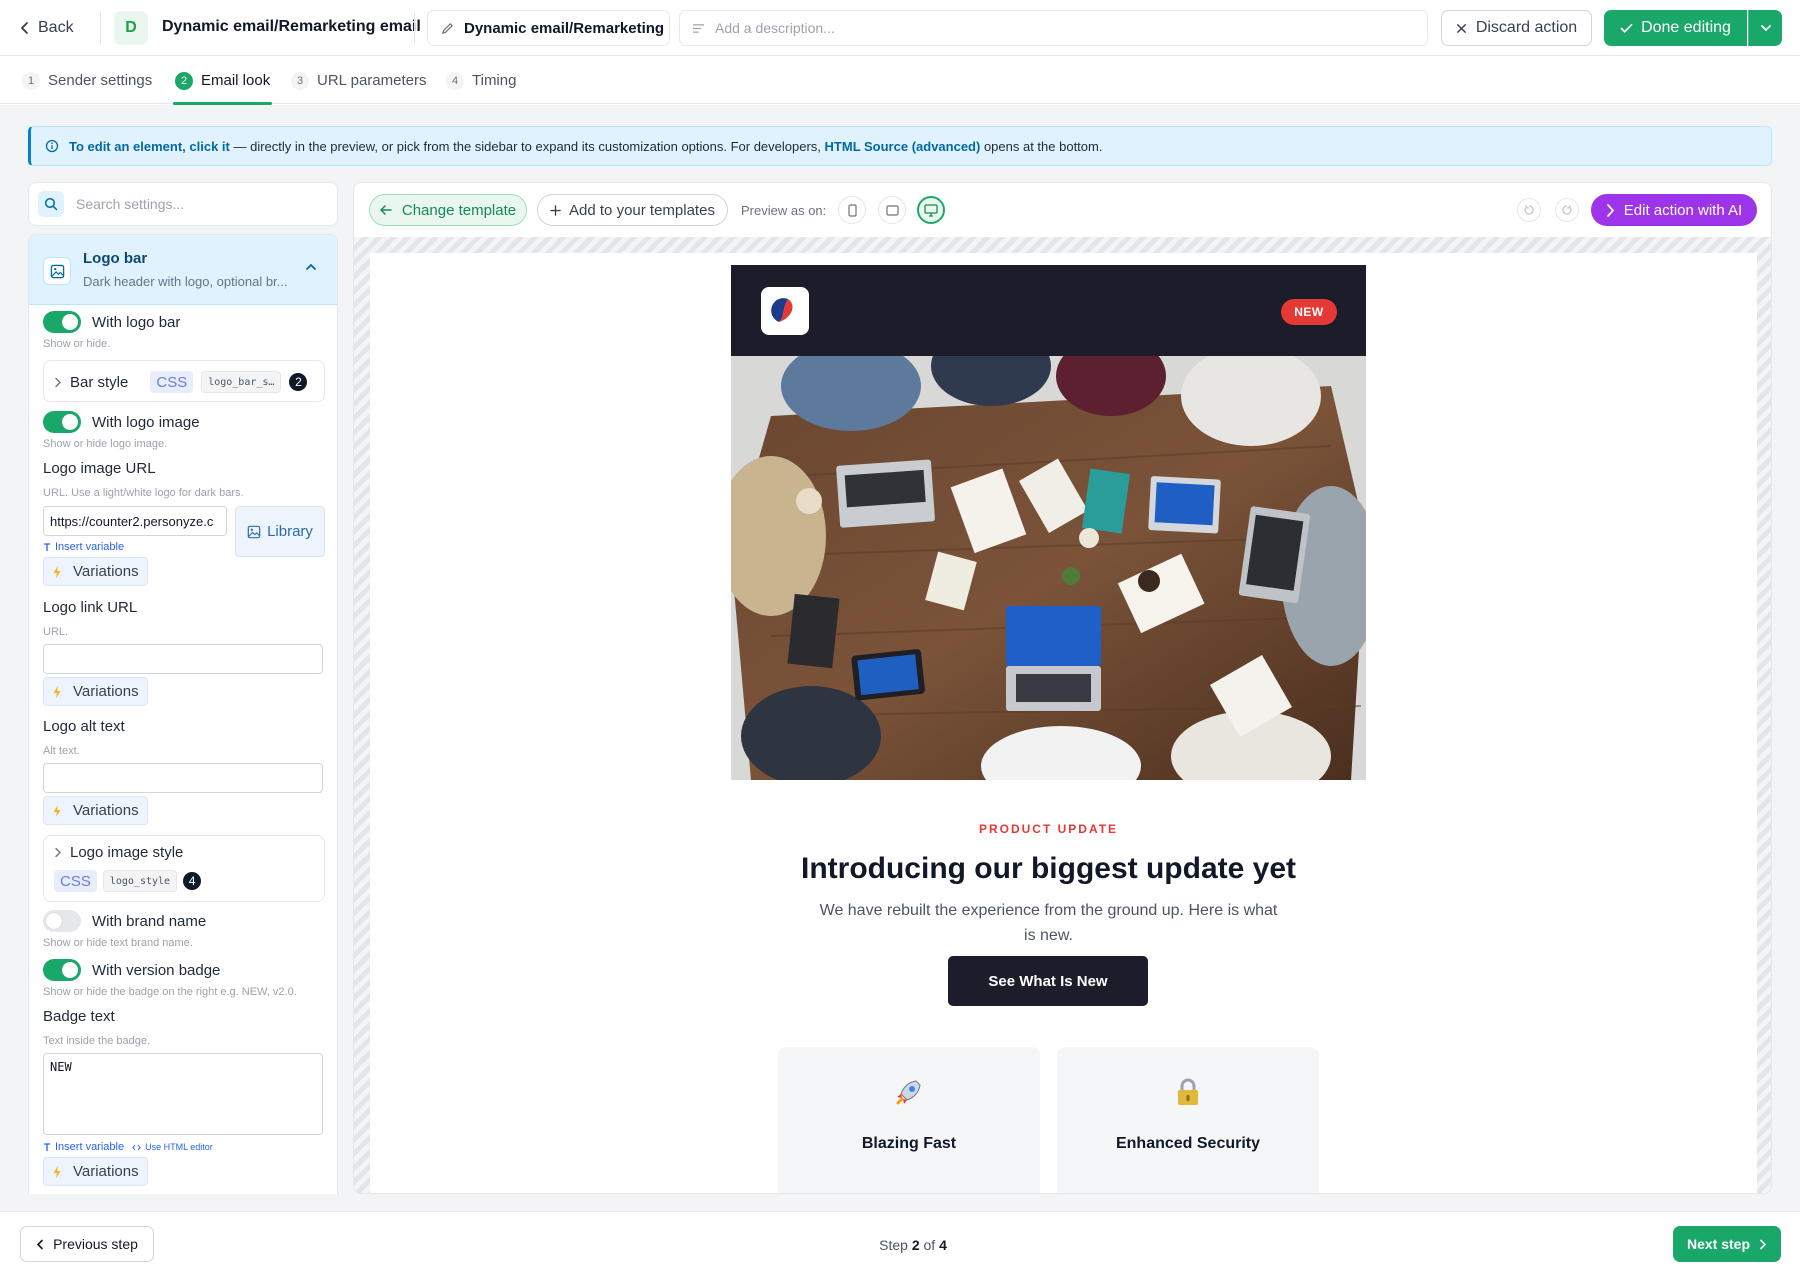  Describe the element at coordinates (184, 868) in the screenshot. I see `logo-image-style-card: Logo image style CSS logo_style 4` at that location.